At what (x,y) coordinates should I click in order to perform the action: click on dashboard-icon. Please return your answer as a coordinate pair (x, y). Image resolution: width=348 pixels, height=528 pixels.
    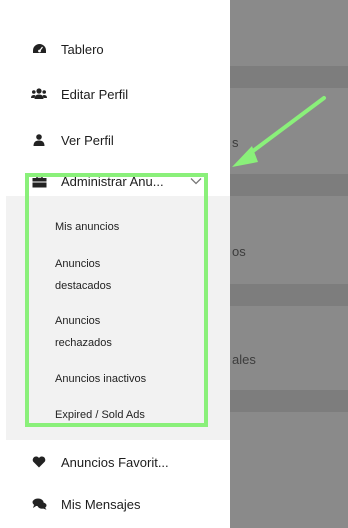
    Looking at the image, I should click on (39, 49).